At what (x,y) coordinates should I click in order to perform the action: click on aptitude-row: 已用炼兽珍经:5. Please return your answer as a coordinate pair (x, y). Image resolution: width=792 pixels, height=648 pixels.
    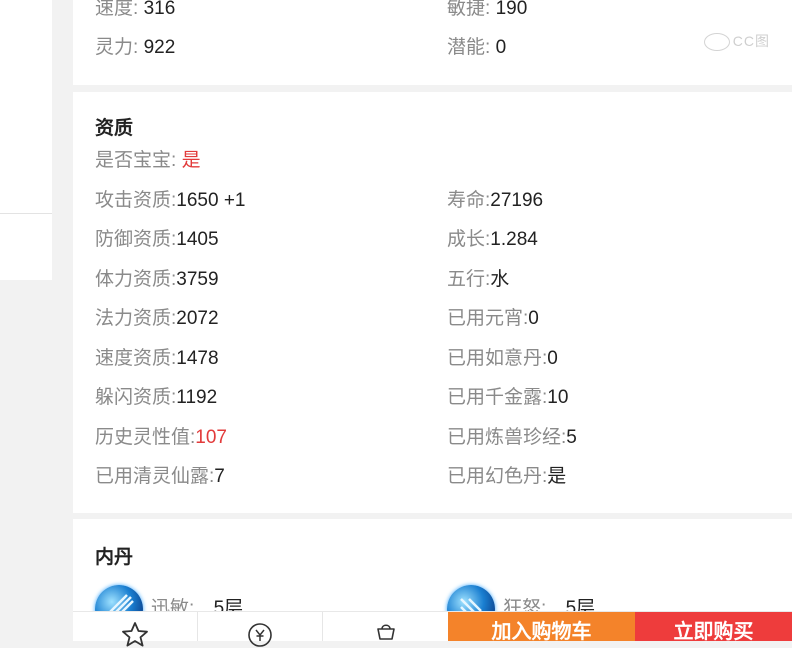
    Looking at the image, I should click on (512, 437).